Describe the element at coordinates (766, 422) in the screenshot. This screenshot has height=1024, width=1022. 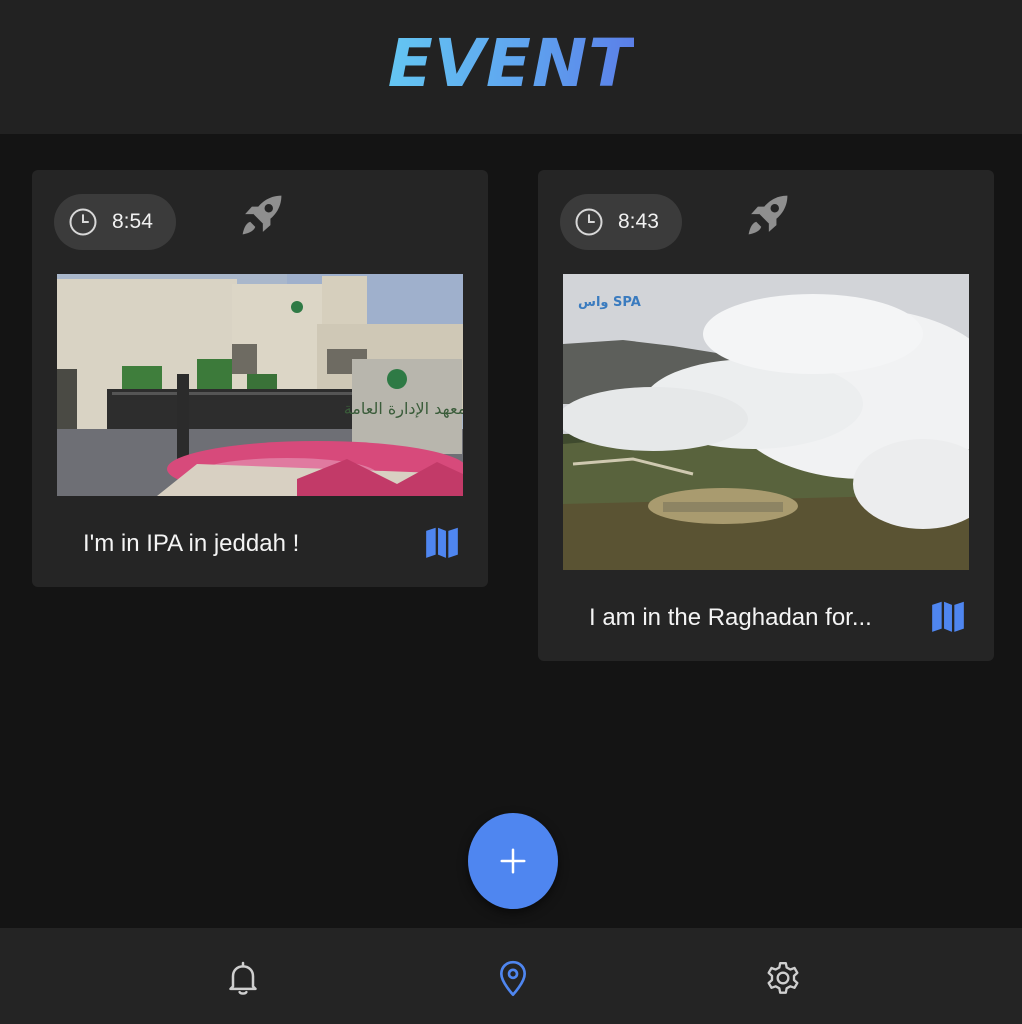
I see `event-photo: واس SPA` at that location.